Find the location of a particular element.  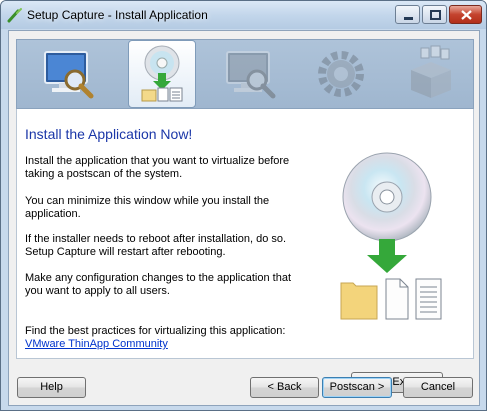

window-title: Setup Capture - Install Application is located at coordinates (117, 15).